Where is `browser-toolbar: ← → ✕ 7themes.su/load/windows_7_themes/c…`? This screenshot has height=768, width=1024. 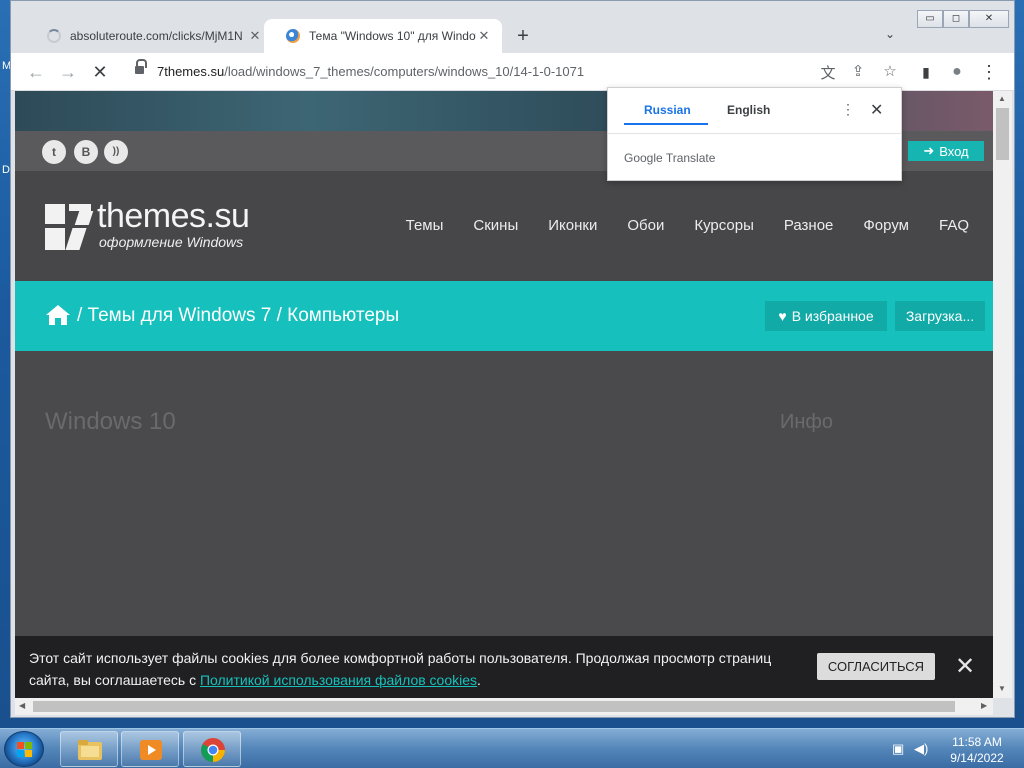 browser-toolbar: ← → ✕ 7themes.su/load/windows_7_themes/c… is located at coordinates (512, 72).